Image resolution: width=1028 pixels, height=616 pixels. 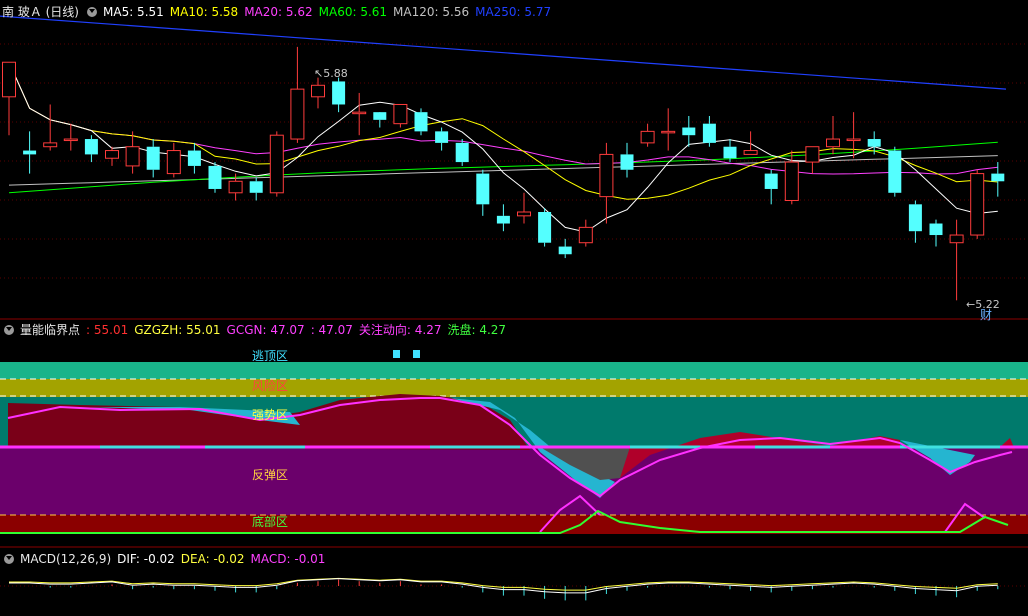 What do you see at coordinates (270, 415) in the screenshot?
I see `zone-strong: 强势区` at bounding box center [270, 415].